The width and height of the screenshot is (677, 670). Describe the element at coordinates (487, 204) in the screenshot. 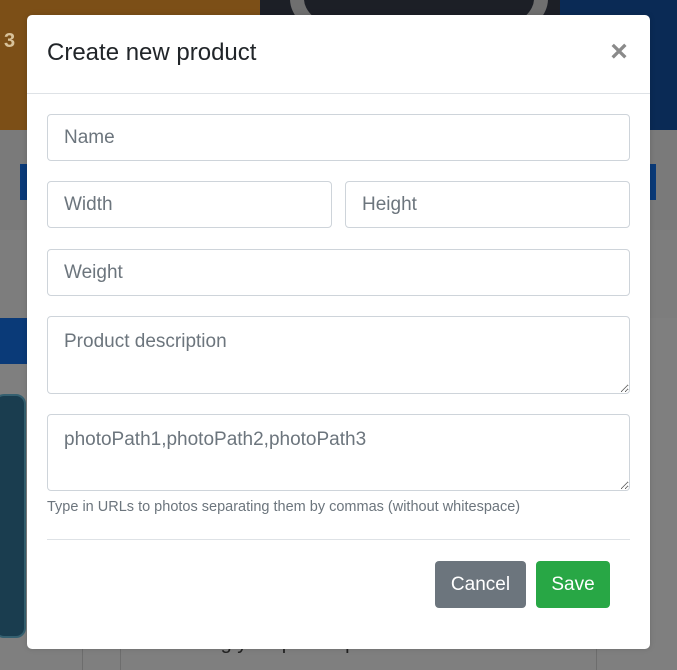

I see `height-input` at that location.